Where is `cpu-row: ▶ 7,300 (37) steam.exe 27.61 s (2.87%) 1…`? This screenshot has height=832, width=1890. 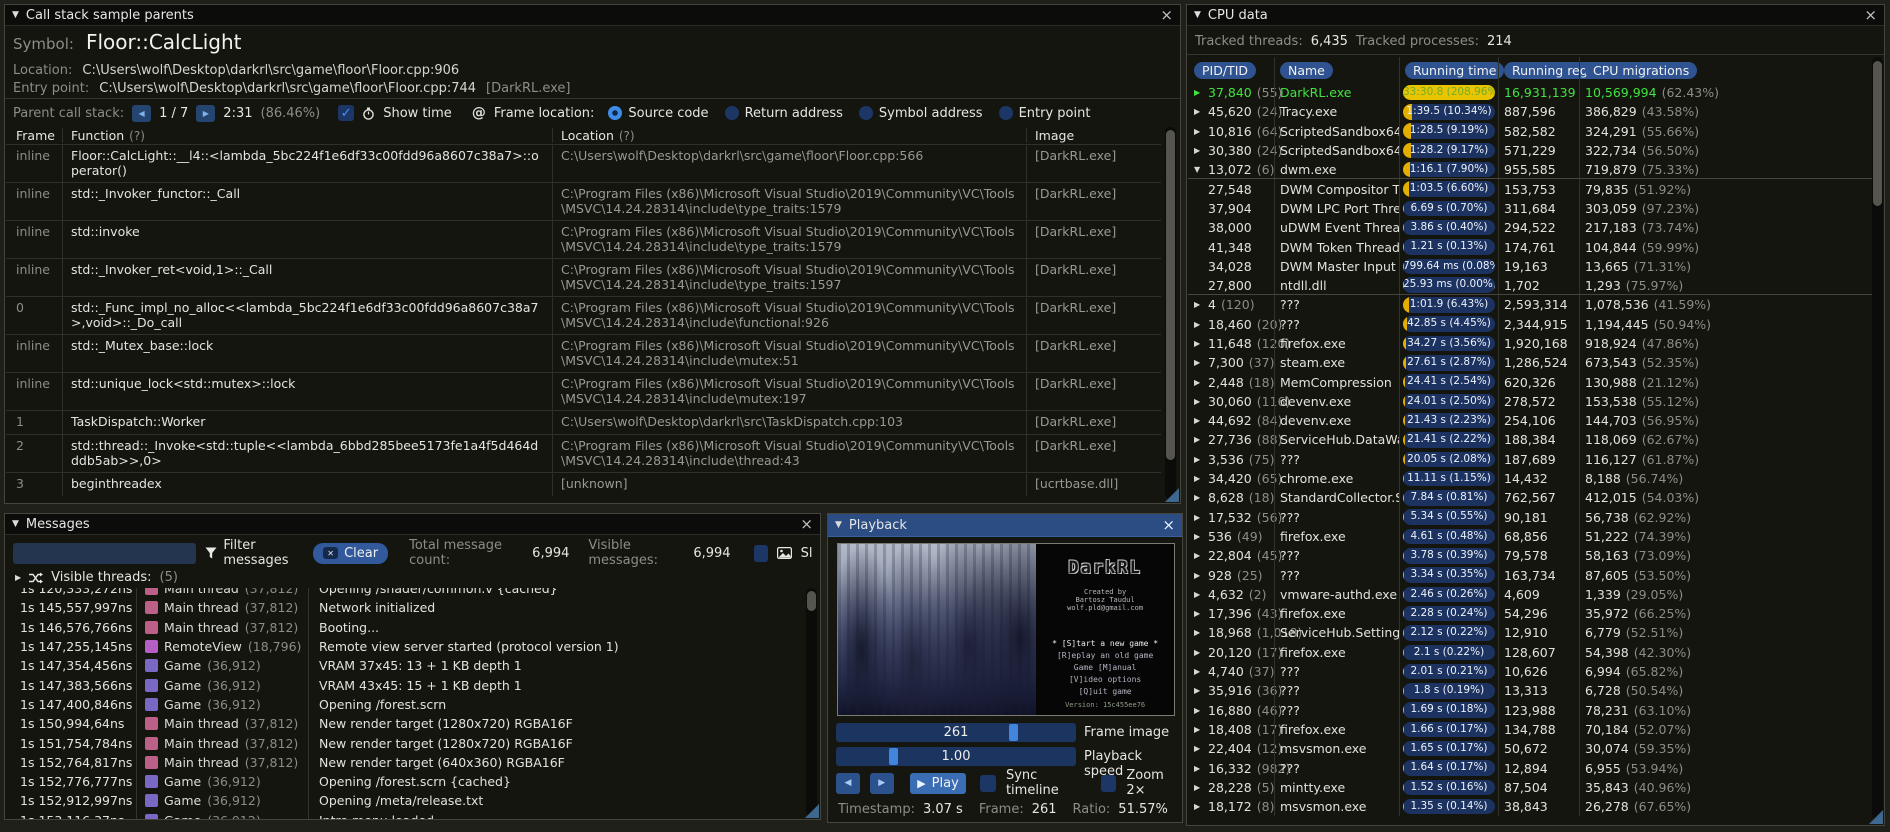 cpu-row: ▶ 7,300 (37) steam.exe 27.61 s (2.87%) 1… is located at coordinates (1531, 363).